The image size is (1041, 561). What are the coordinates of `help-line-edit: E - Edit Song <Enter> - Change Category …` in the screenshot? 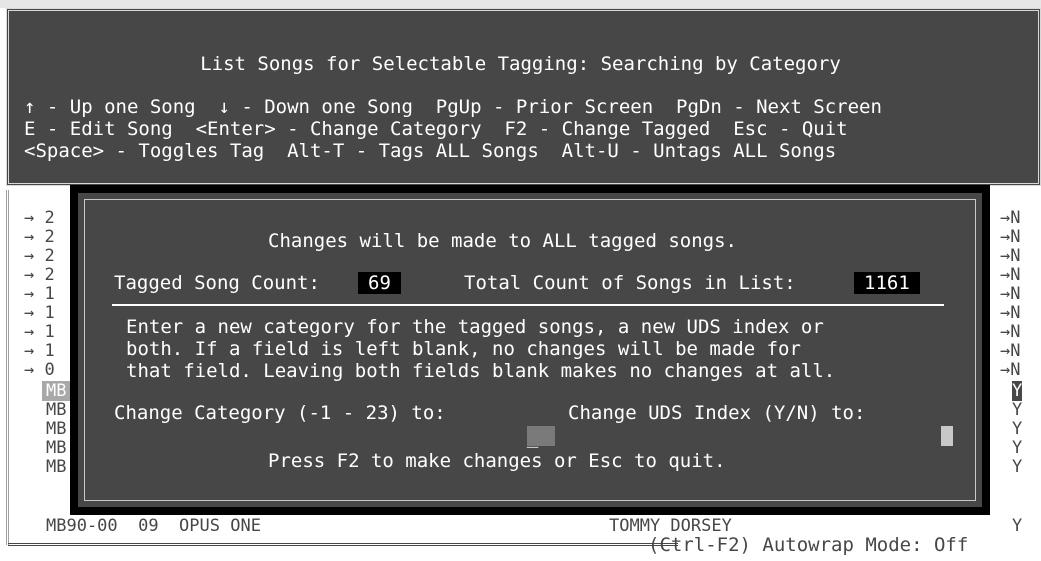 It's located at (436, 129).